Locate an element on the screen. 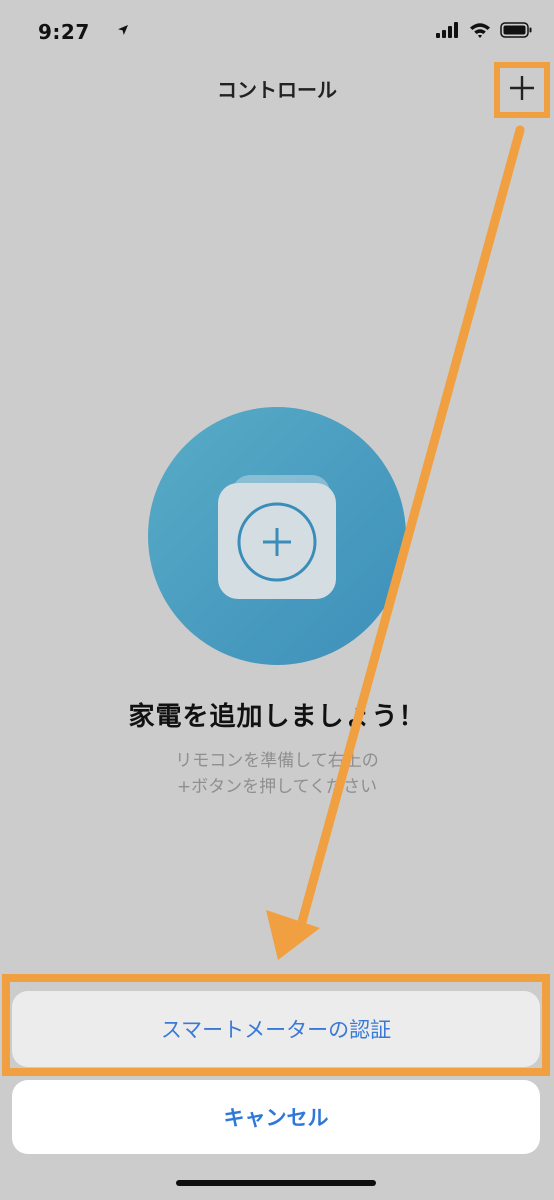  location-arrow-icon is located at coordinates (123, 30).